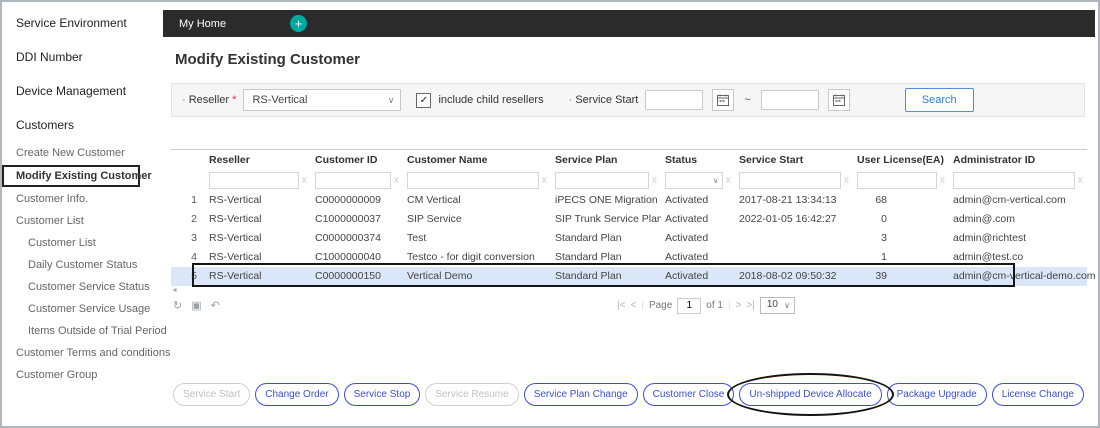 The width and height of the screenshot is (1100, 428). I want to click on column-header-status: Status, so click(698, 160).